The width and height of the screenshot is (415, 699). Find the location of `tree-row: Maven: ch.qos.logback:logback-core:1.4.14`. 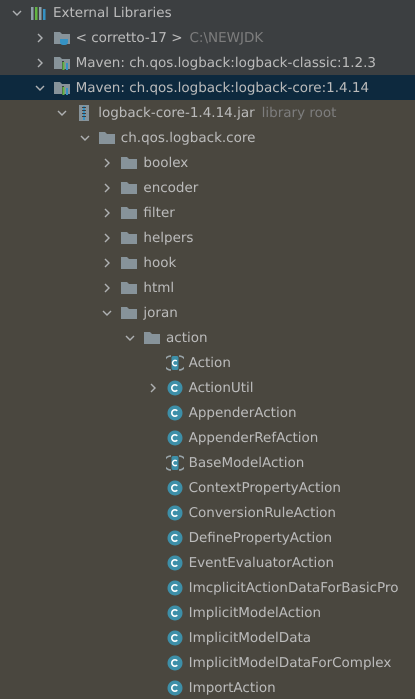

tree-row: Maven: ch.qos.logback:logback-core:1.4.14 is located at coordinates (207, 87).